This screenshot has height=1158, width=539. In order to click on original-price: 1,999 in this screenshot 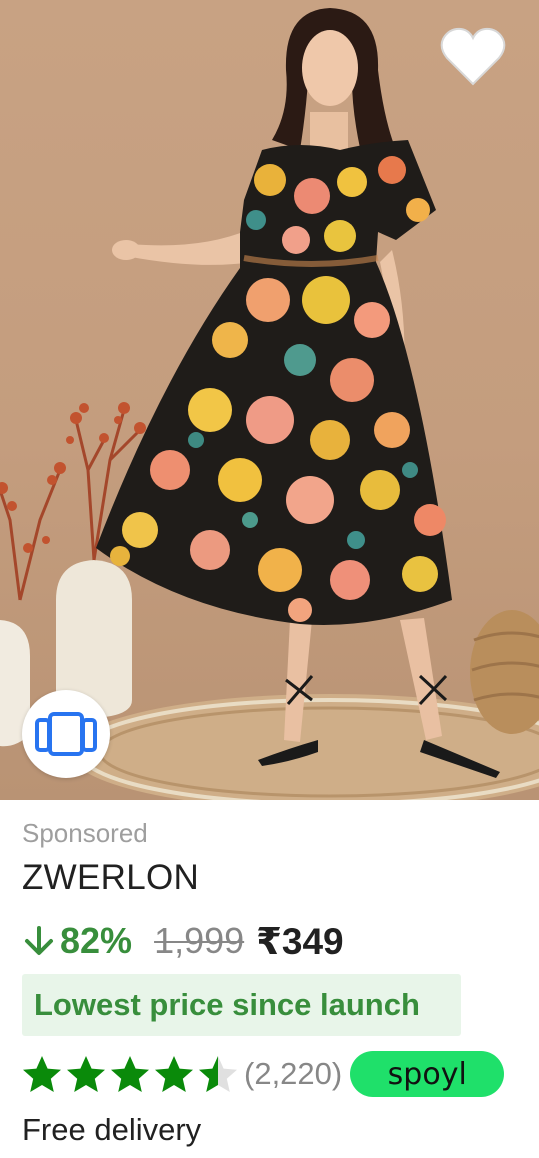, I will do `click(199, 940)`.